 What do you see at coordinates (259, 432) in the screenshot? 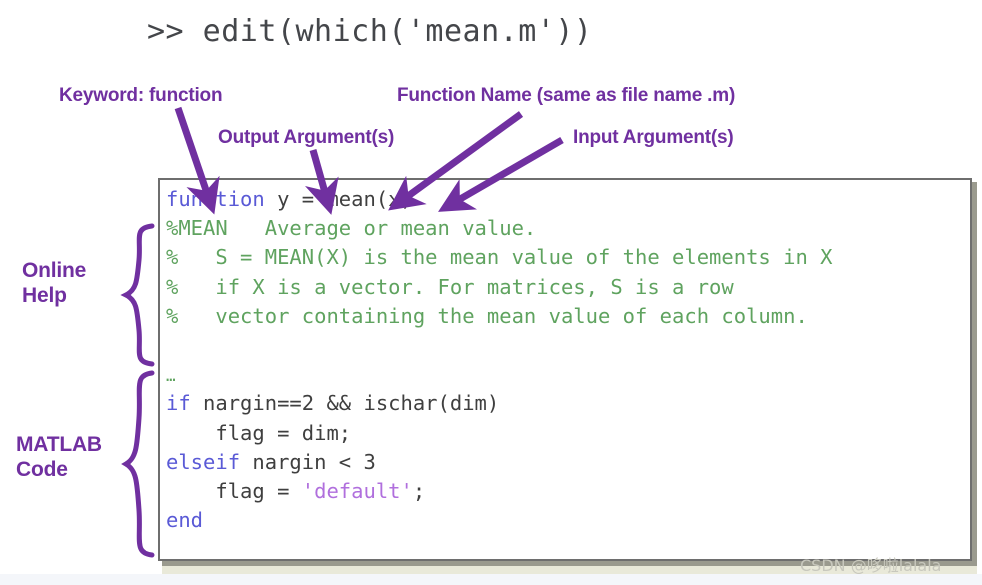
I see `code-token-text: flag = dim;` at bounding box center [259, 432].